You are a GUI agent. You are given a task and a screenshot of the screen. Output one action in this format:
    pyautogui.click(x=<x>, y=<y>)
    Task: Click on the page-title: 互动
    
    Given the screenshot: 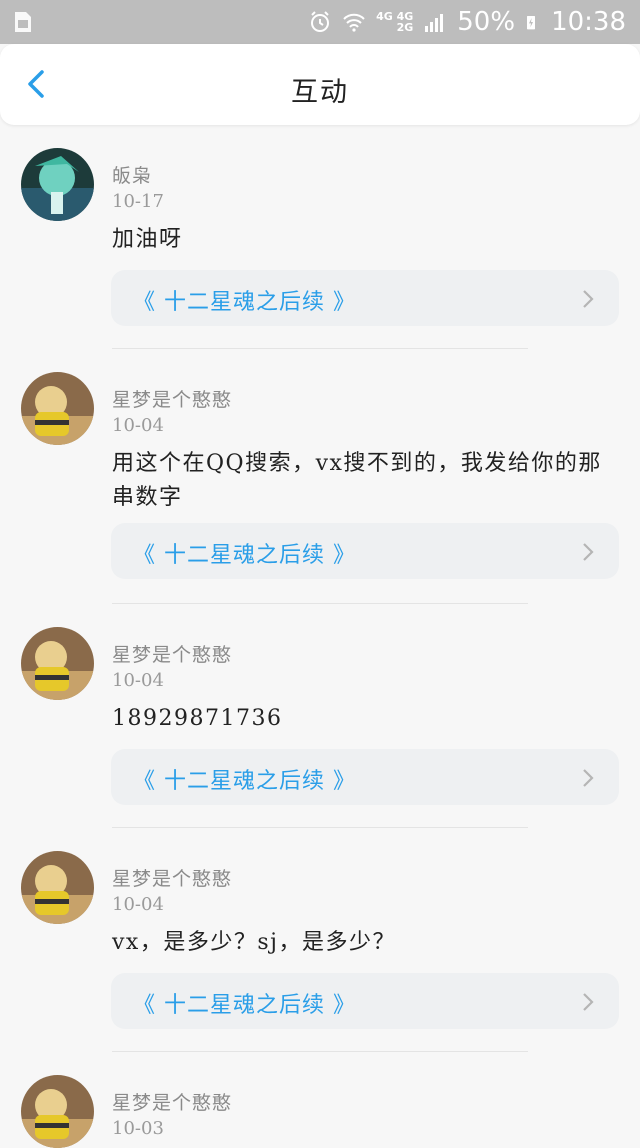 What is the action you would take?
    pyautogui.click(x=320, y=92)
    